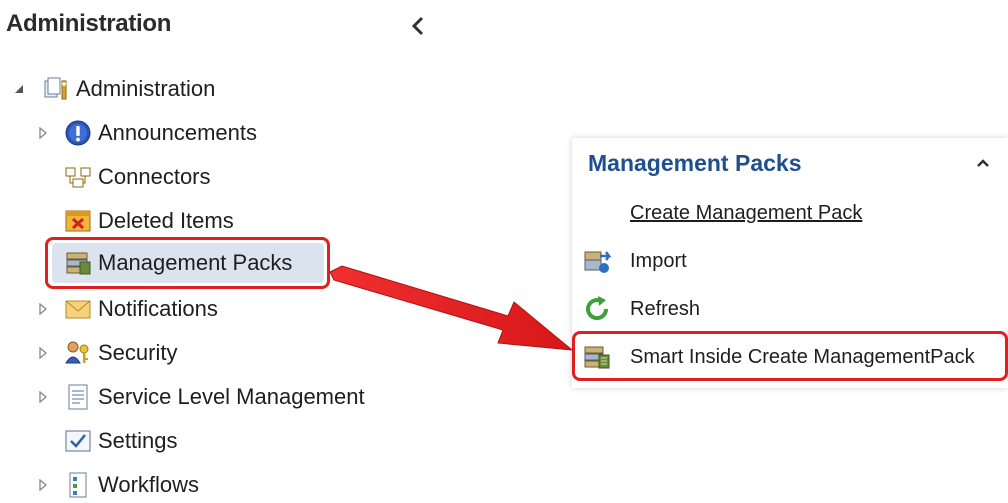 The image size is (1008, 503). What do you see at coordinates (78, 485) in the screenshot?
I see `workflows-icon` at bounding box center [78, 485].